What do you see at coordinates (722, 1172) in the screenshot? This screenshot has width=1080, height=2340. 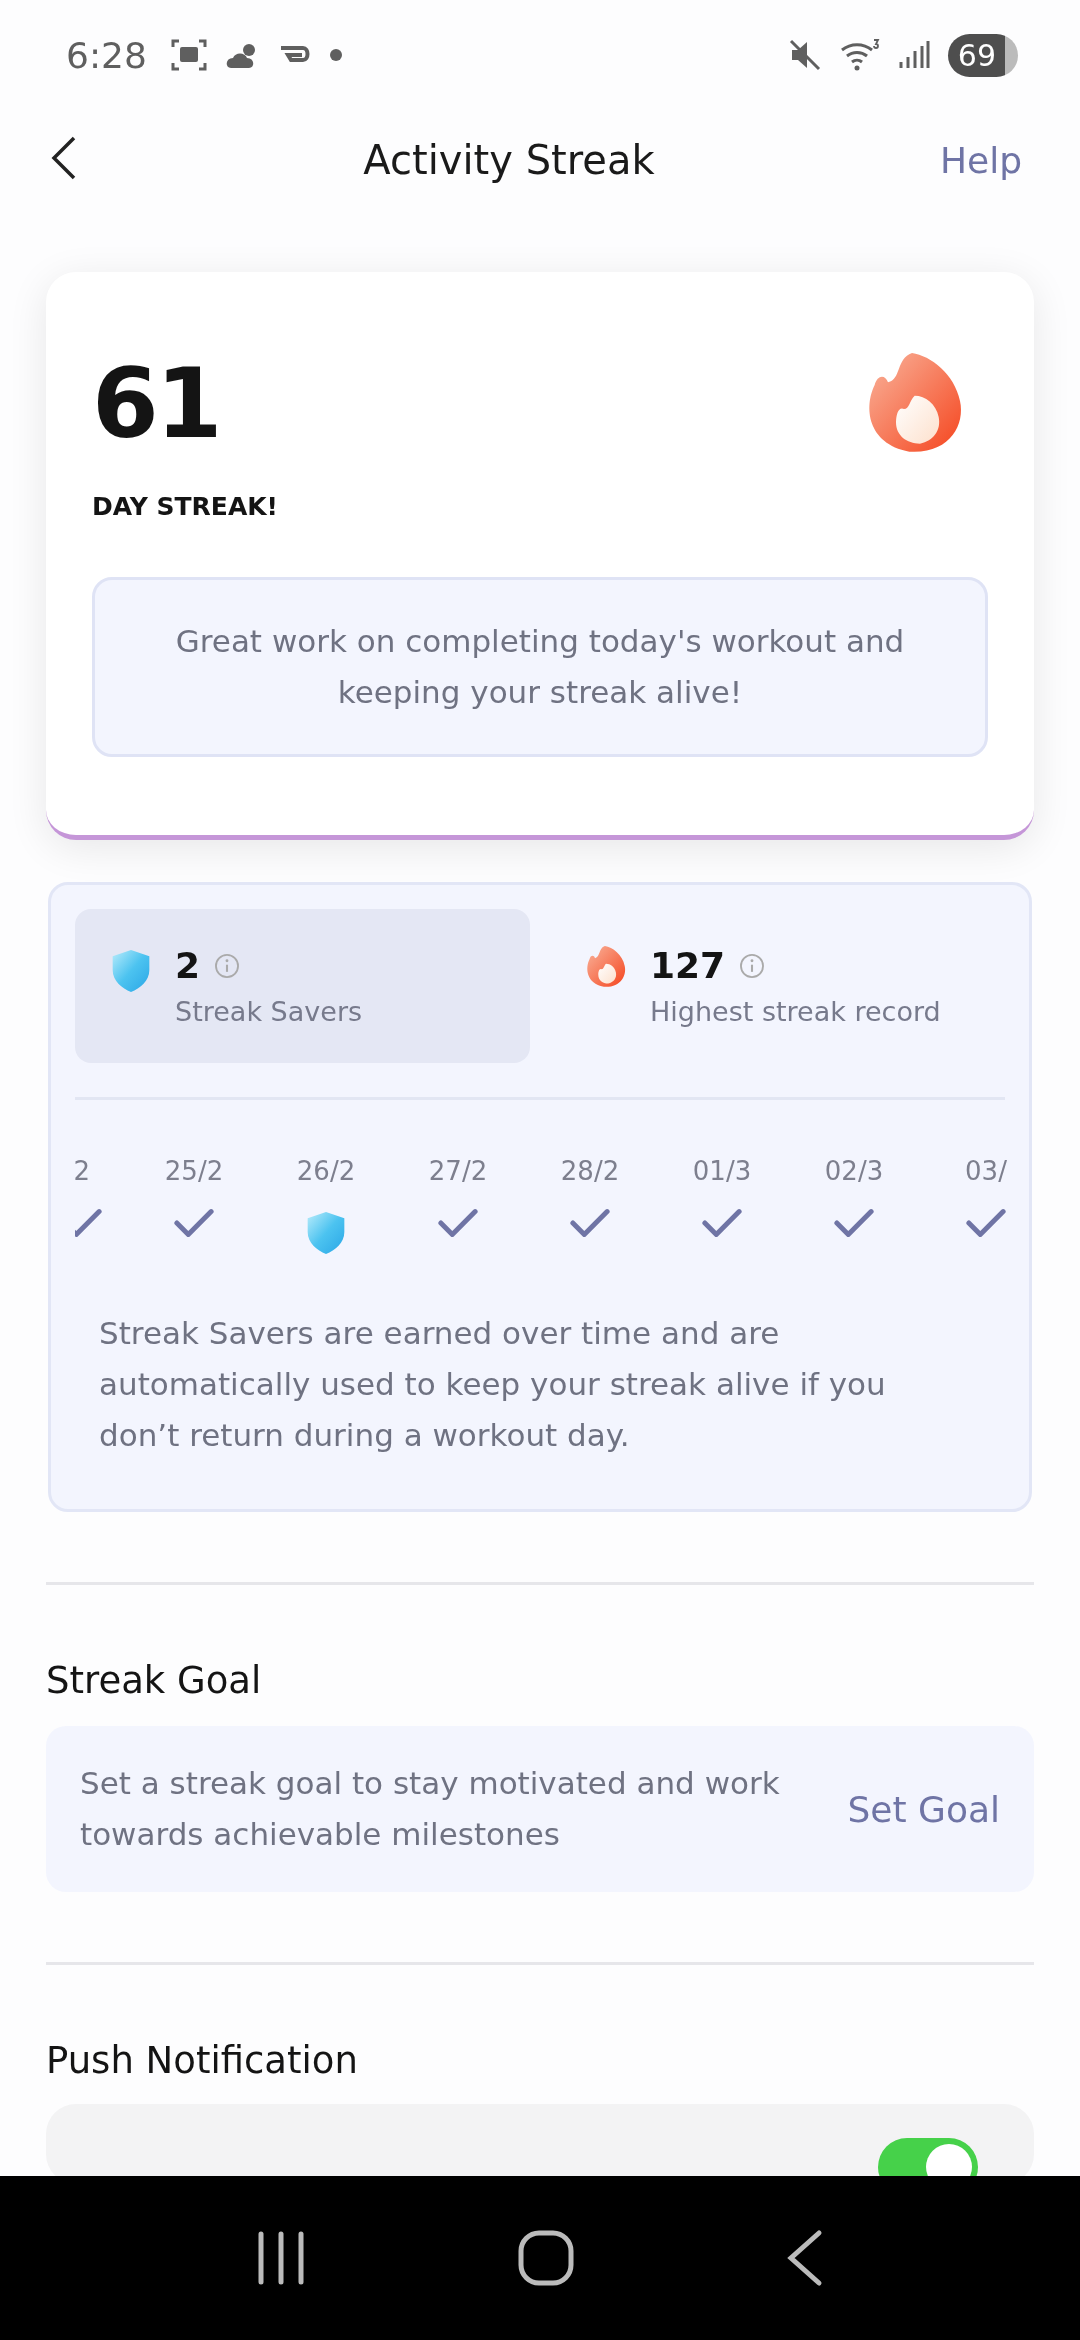 I see `day-date: 01/3` at bounding box center [722, 1172].